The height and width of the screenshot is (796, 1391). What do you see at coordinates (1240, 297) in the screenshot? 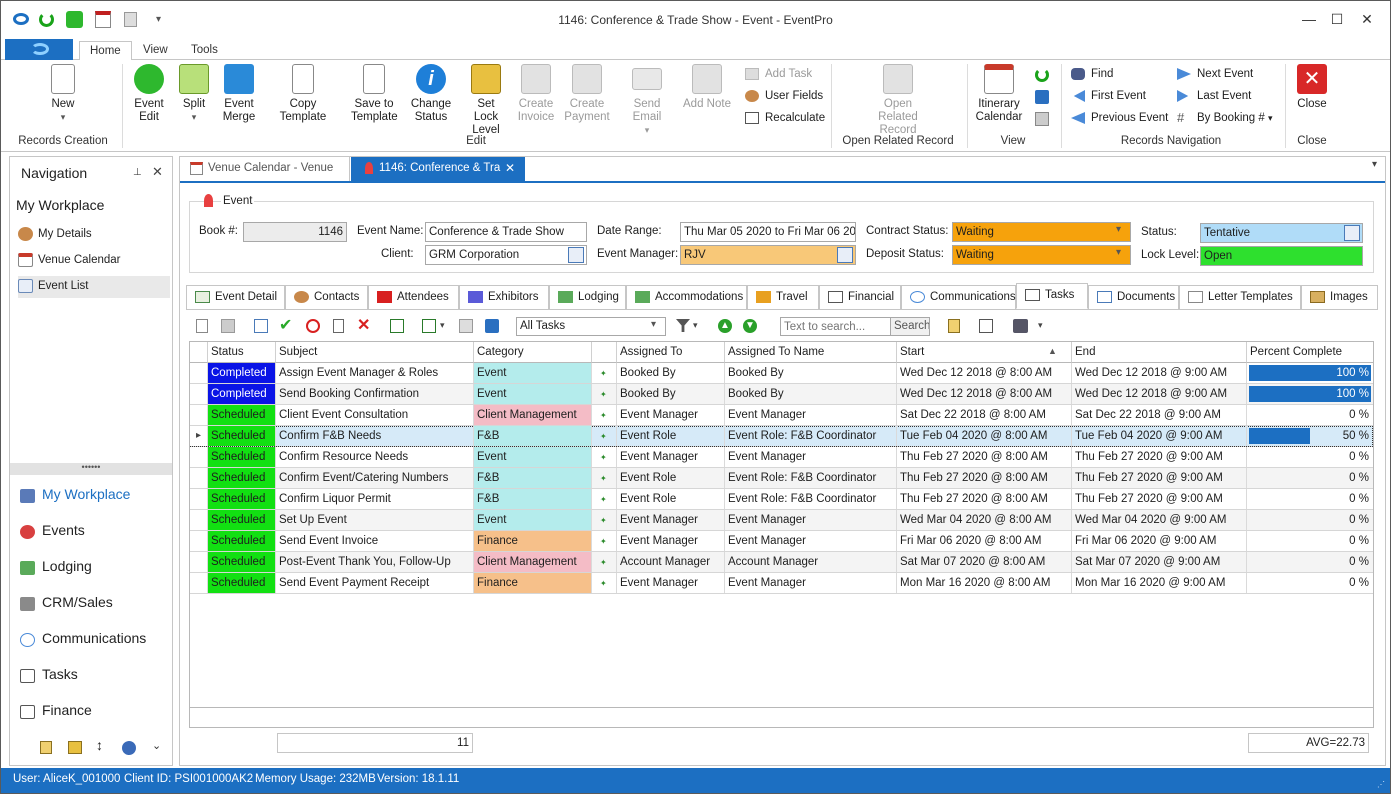
I see `tab-letter-templates: Letter Templates` at bounding box center [1240, 297].